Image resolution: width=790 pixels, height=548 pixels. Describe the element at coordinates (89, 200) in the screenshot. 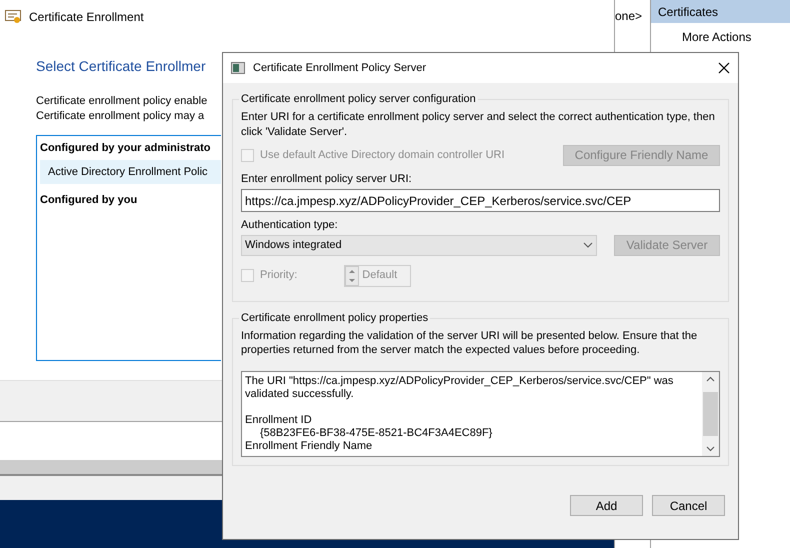

I see `group-heading: Configured by you` at that location.